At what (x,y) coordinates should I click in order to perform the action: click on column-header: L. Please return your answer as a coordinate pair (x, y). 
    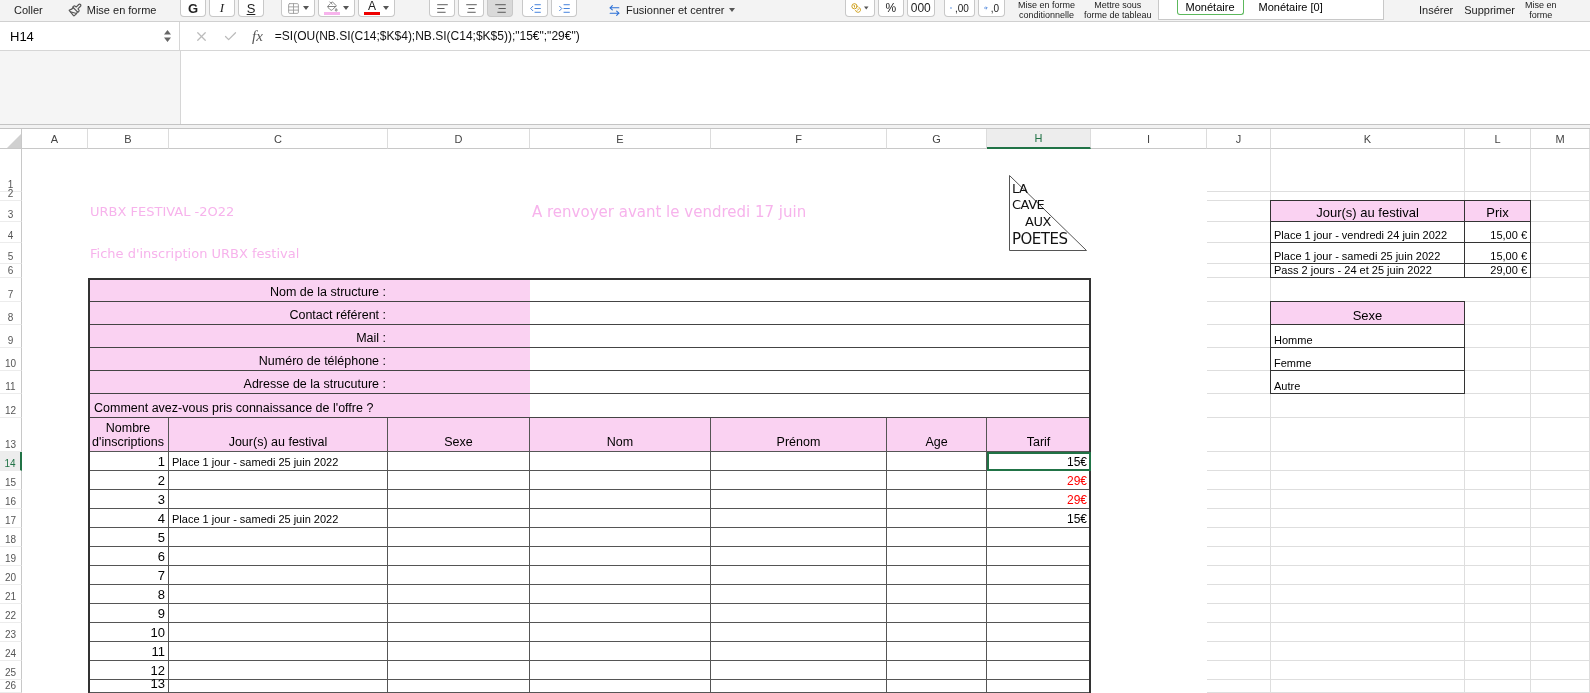
    Looking at the image, I should click on (1498, 139).